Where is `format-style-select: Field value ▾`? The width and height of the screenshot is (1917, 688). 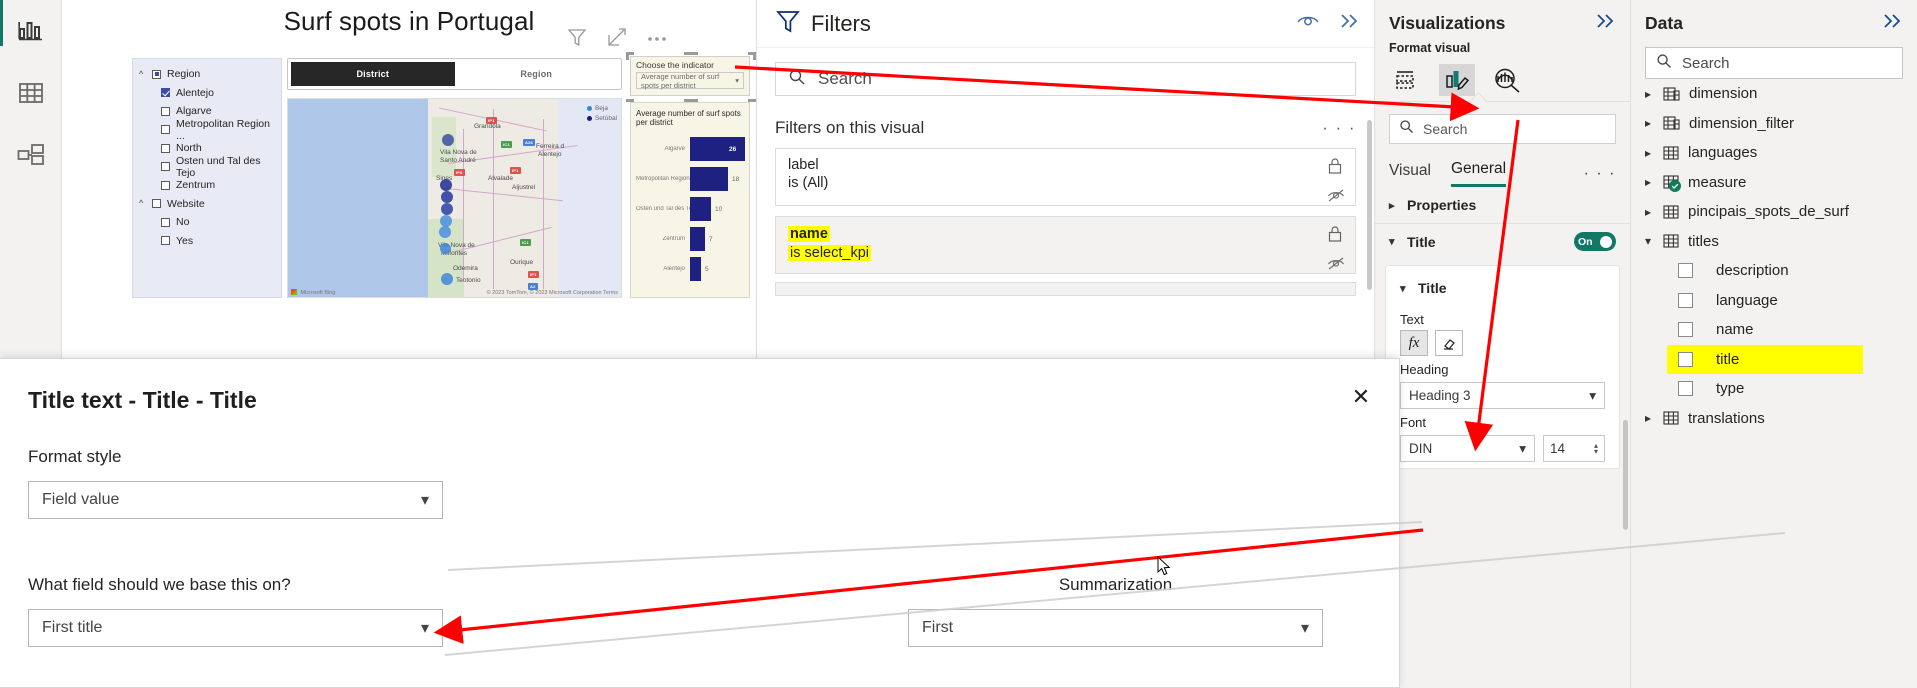
format-style-select: Field value ▾ is located at coordinates (235, 500).